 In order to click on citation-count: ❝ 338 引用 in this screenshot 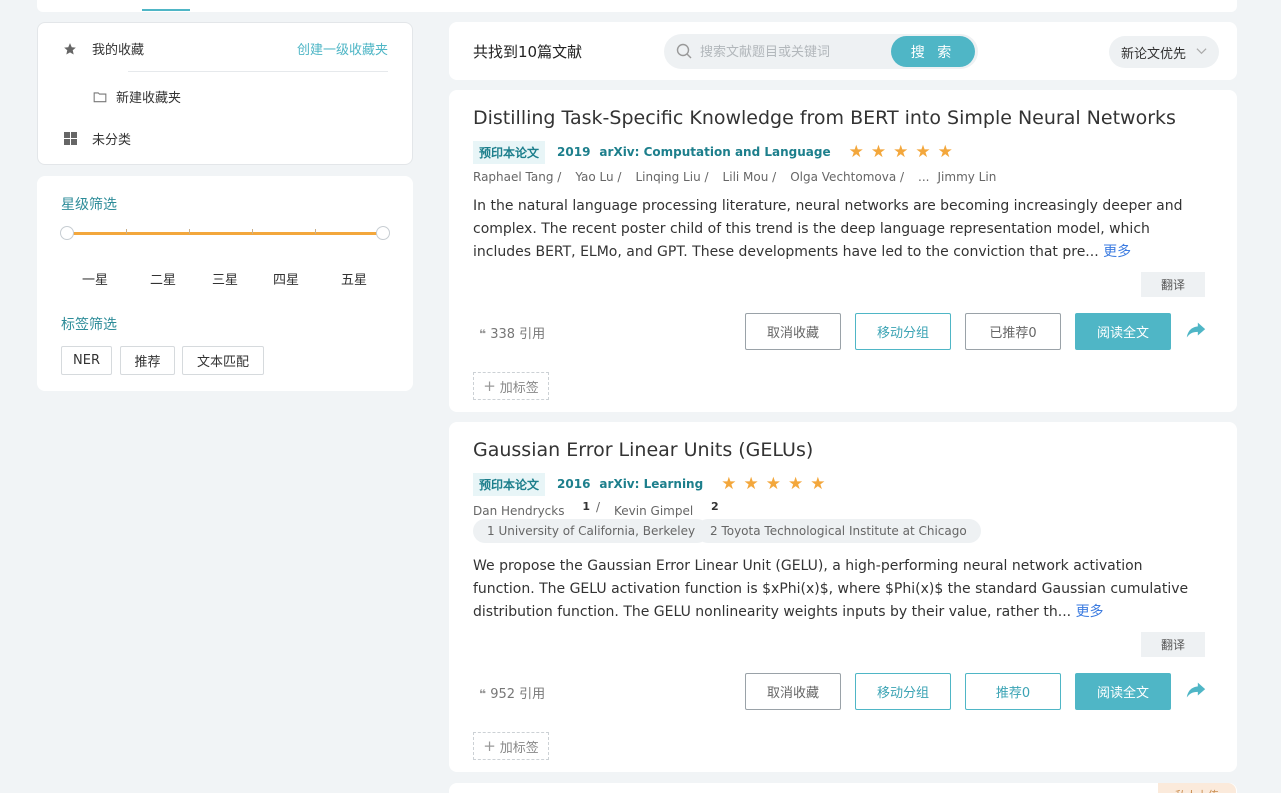, I will do `click(512, 332)`.